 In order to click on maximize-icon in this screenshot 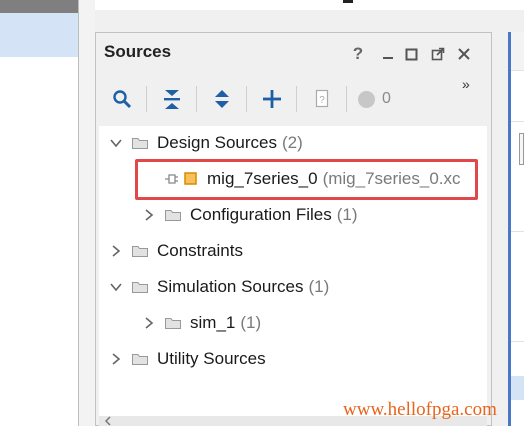, I will do `click(411, 54)`.